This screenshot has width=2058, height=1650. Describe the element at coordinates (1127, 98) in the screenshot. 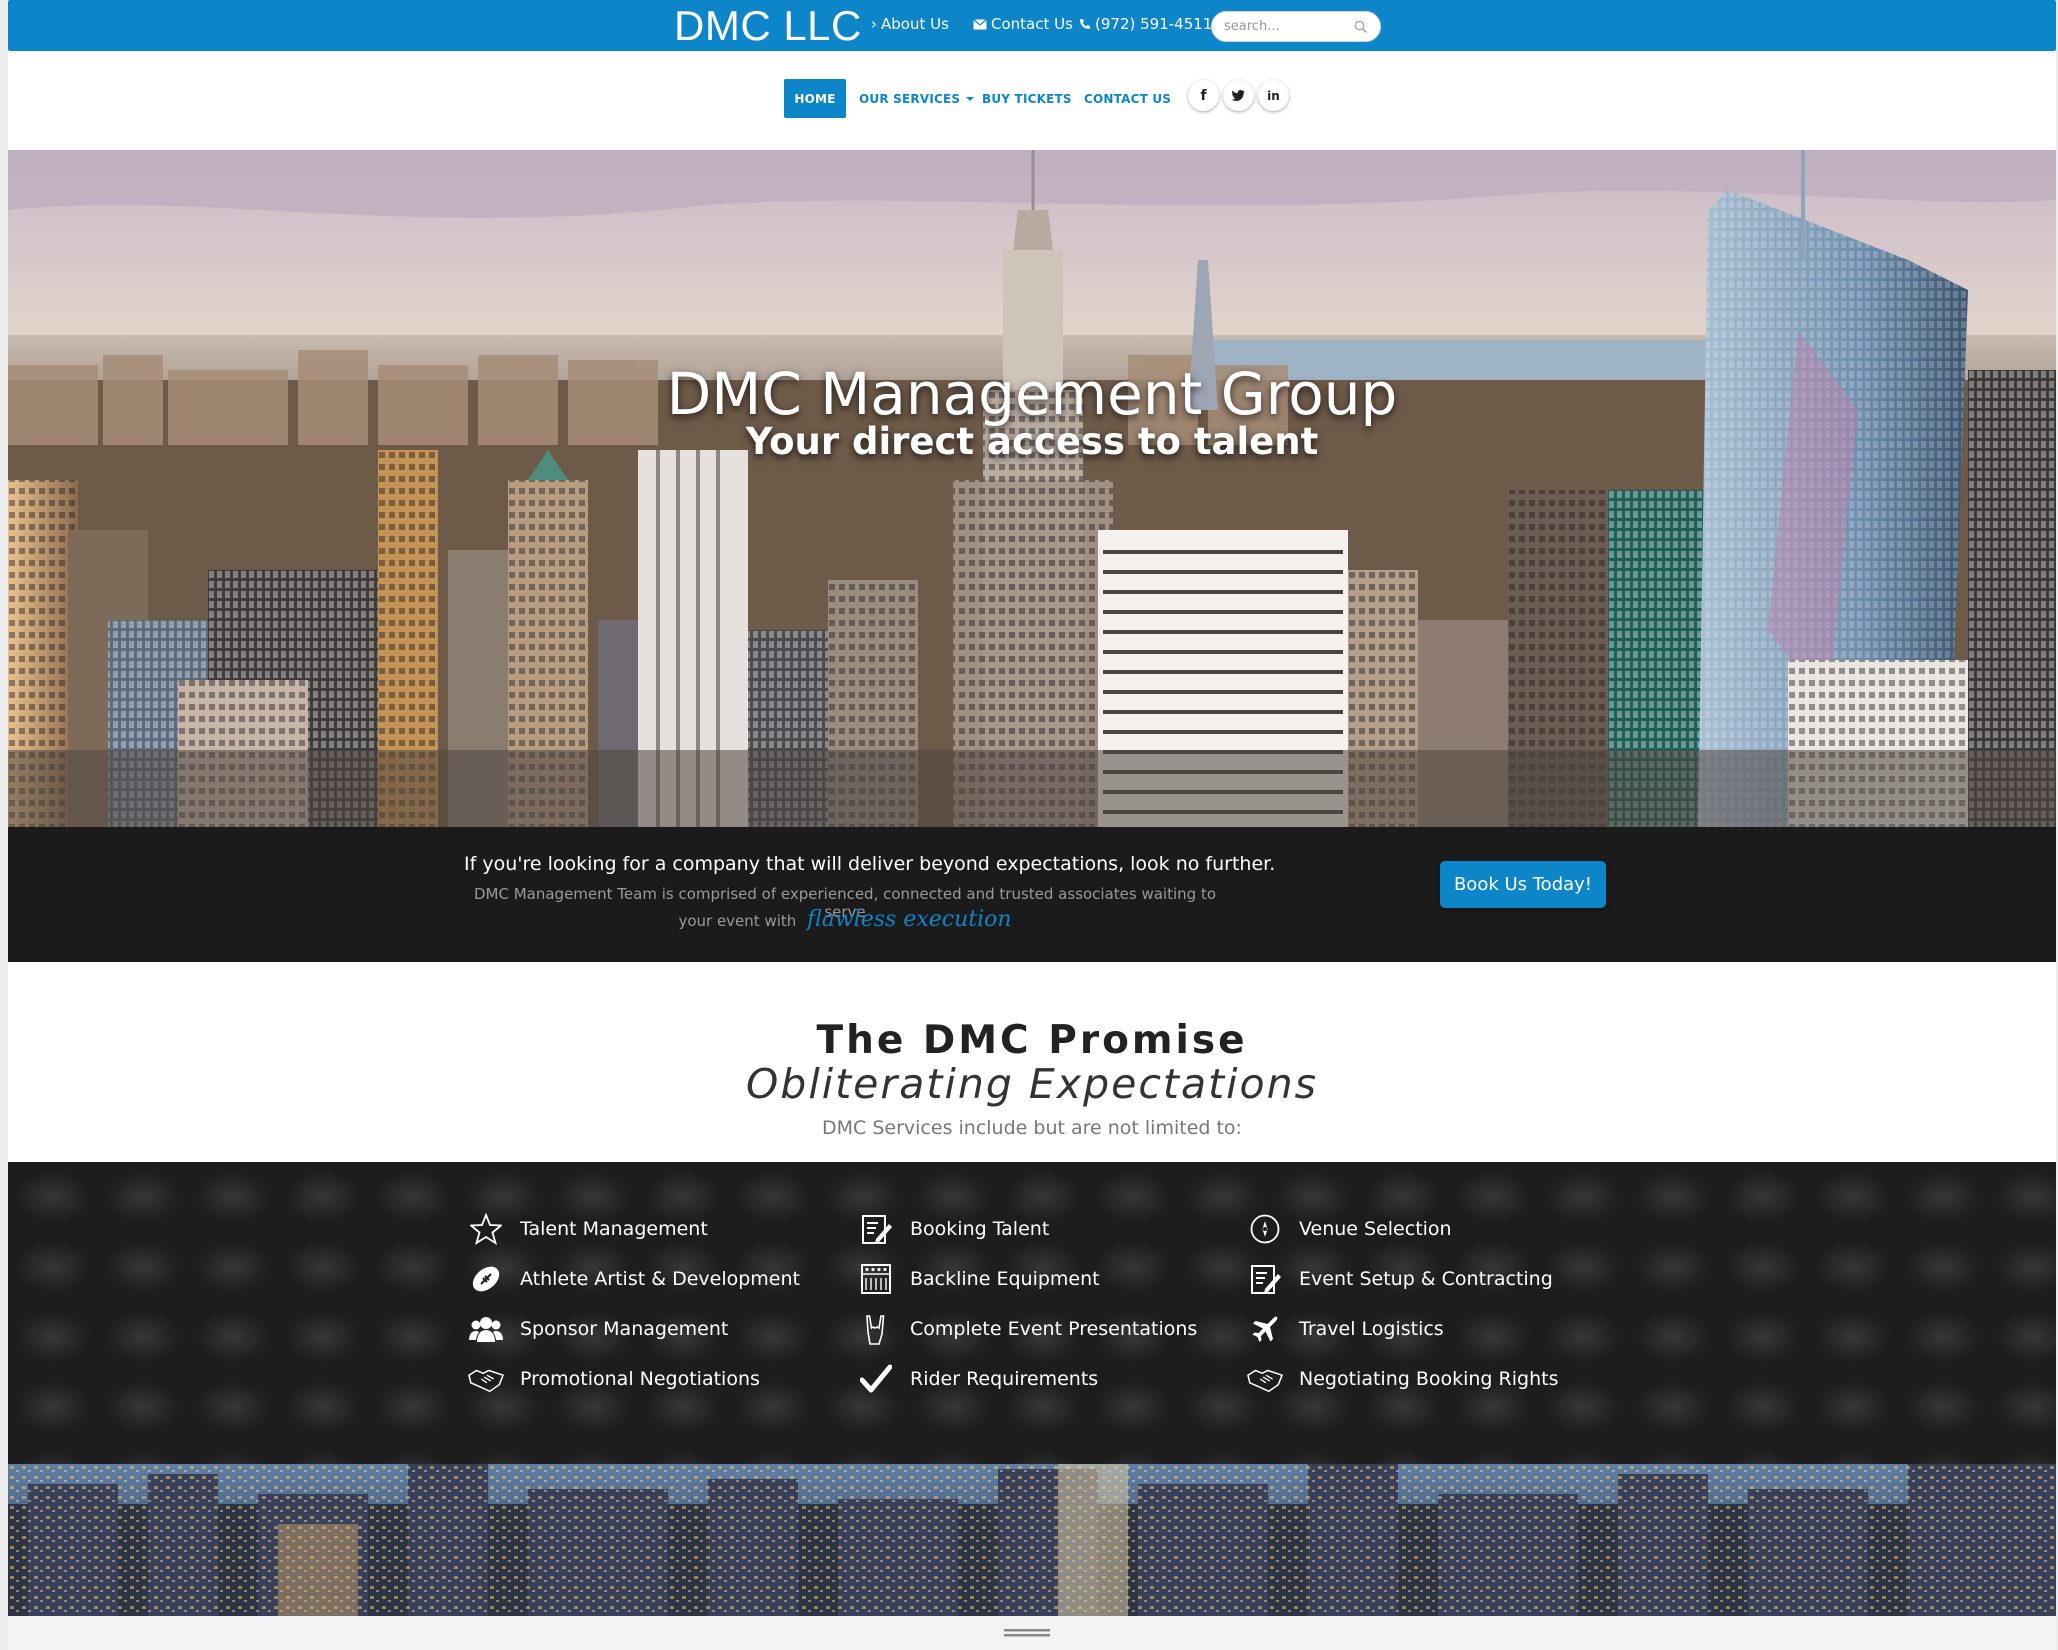

I see `nav-contact-us: CONTACT US` at that location.